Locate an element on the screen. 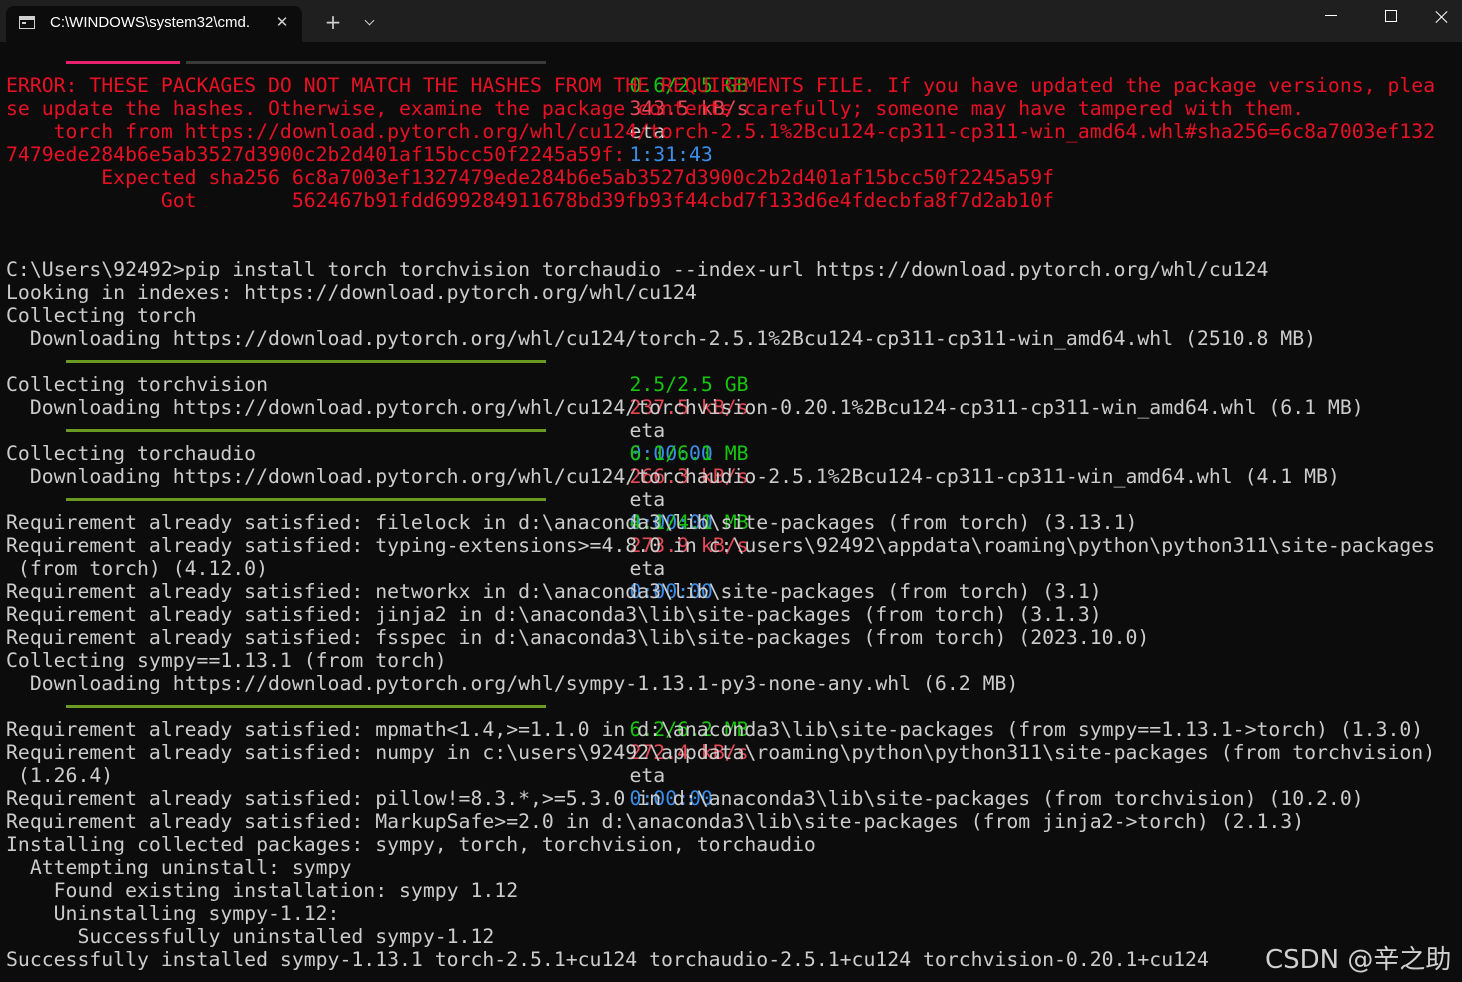 This screenshot has height=982, width=1462. progress-eta: 1:31:43 is located at coordinates (671, 154).